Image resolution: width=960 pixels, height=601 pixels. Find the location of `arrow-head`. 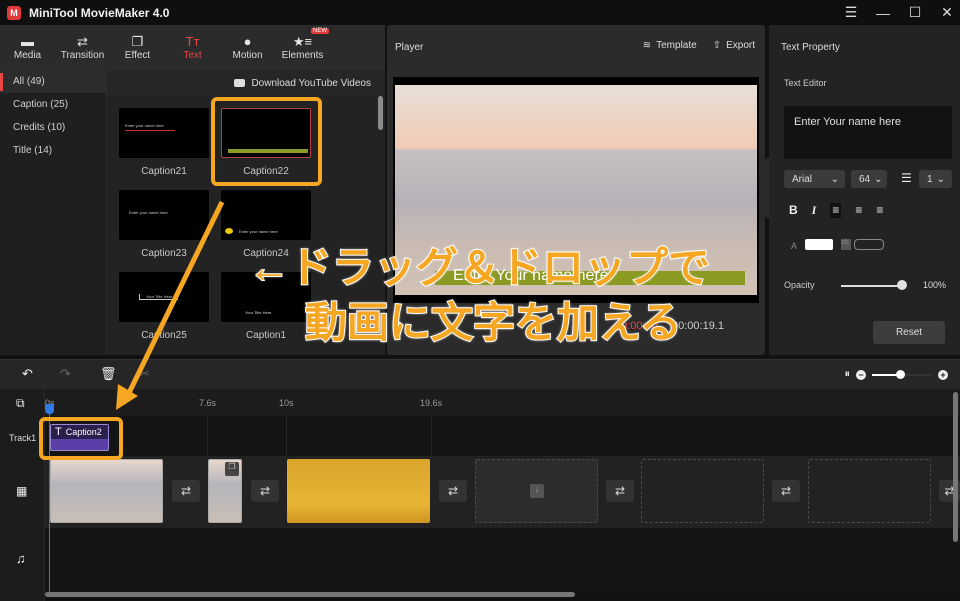

arrow-head is located at coordinates (127, 397).